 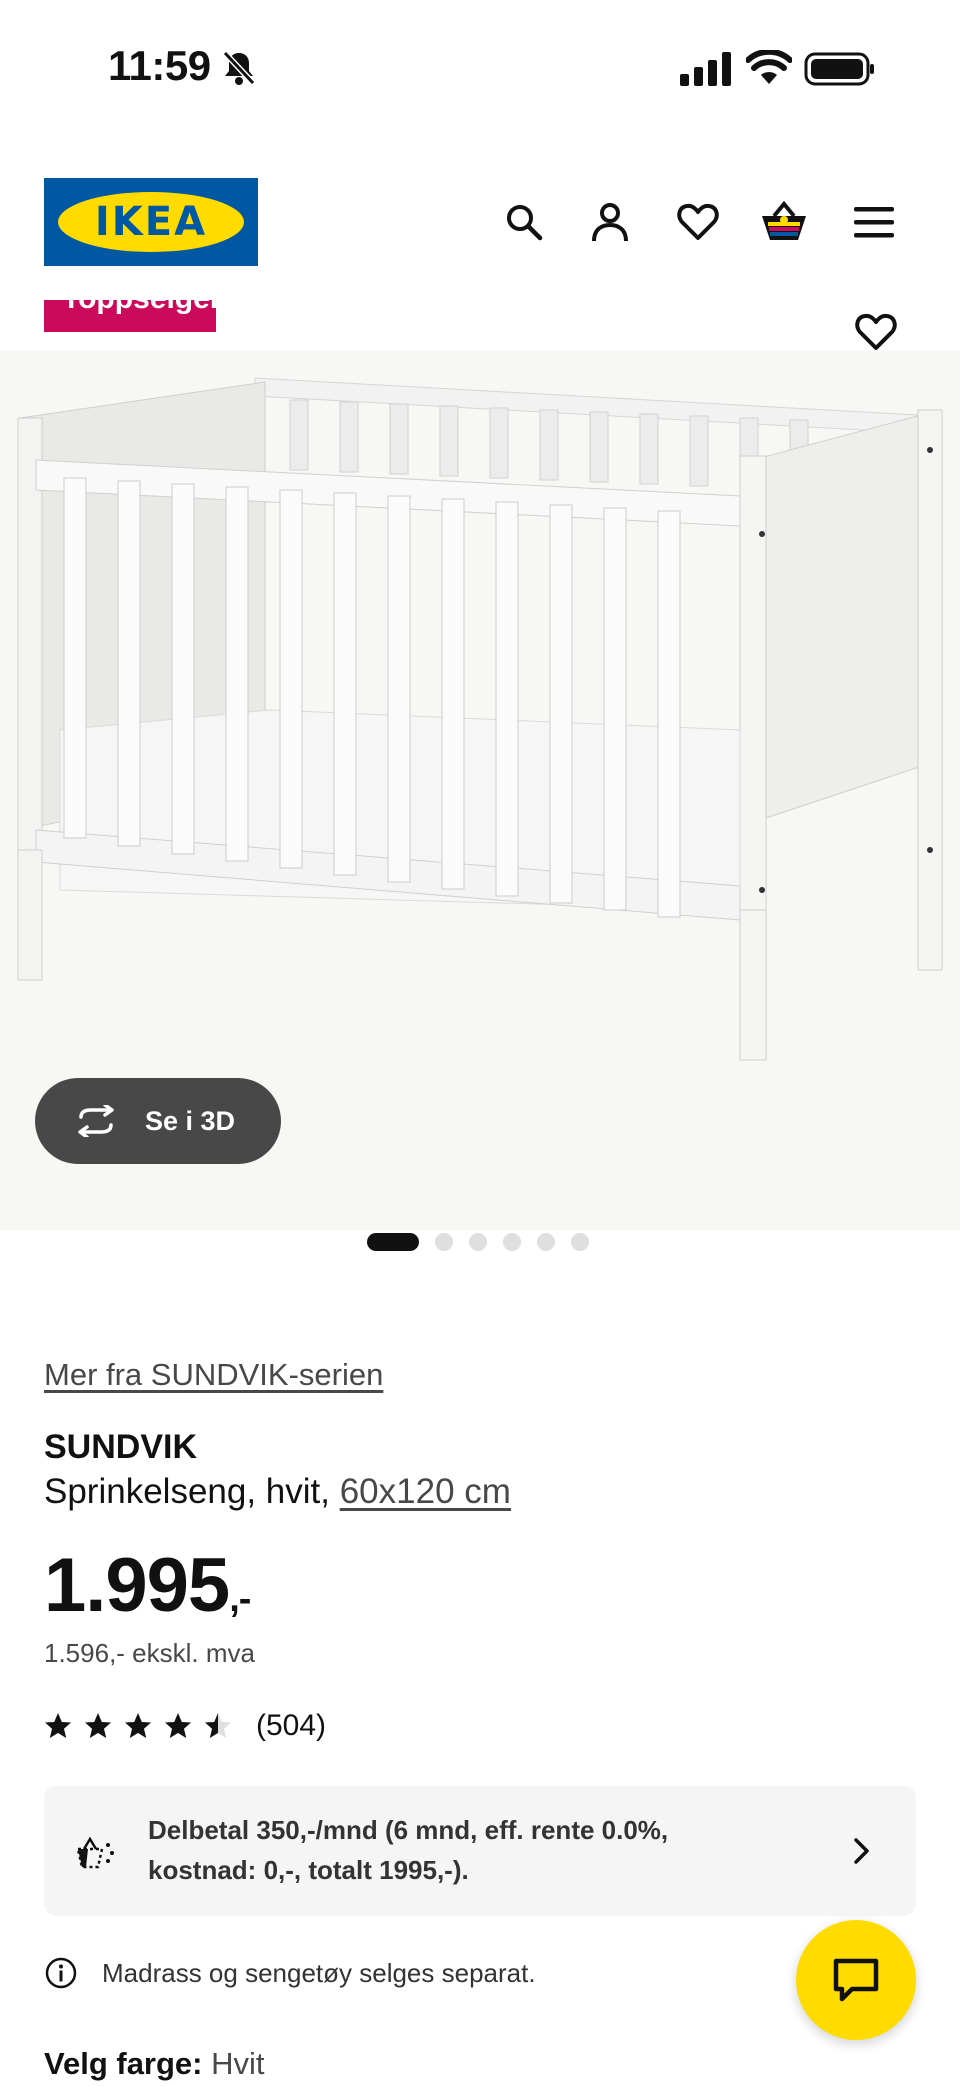 What do you see at coordinates (839, 69) in the screenshot?
I see `battery-icon` at bounding box center [839, 69].